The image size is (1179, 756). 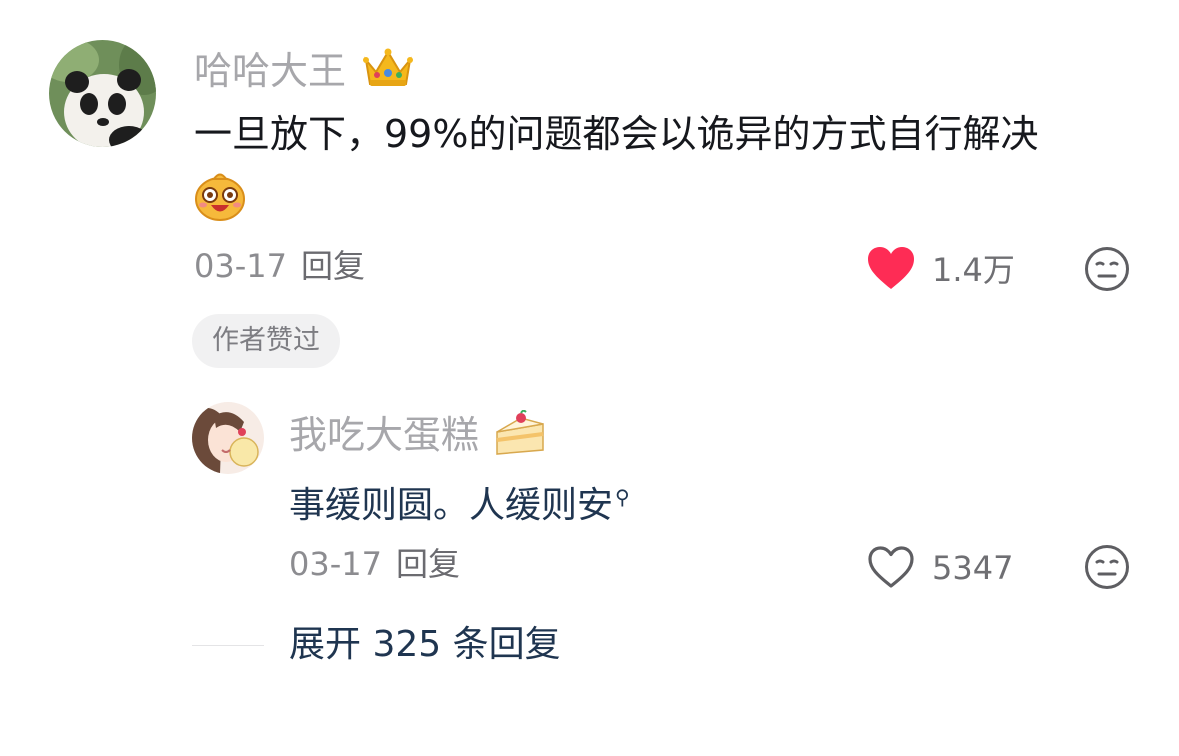 What do you see at coordinates (622, 497) in the screenshot?
I see `search-icon: ⚲` at bounding box center [622, 497].